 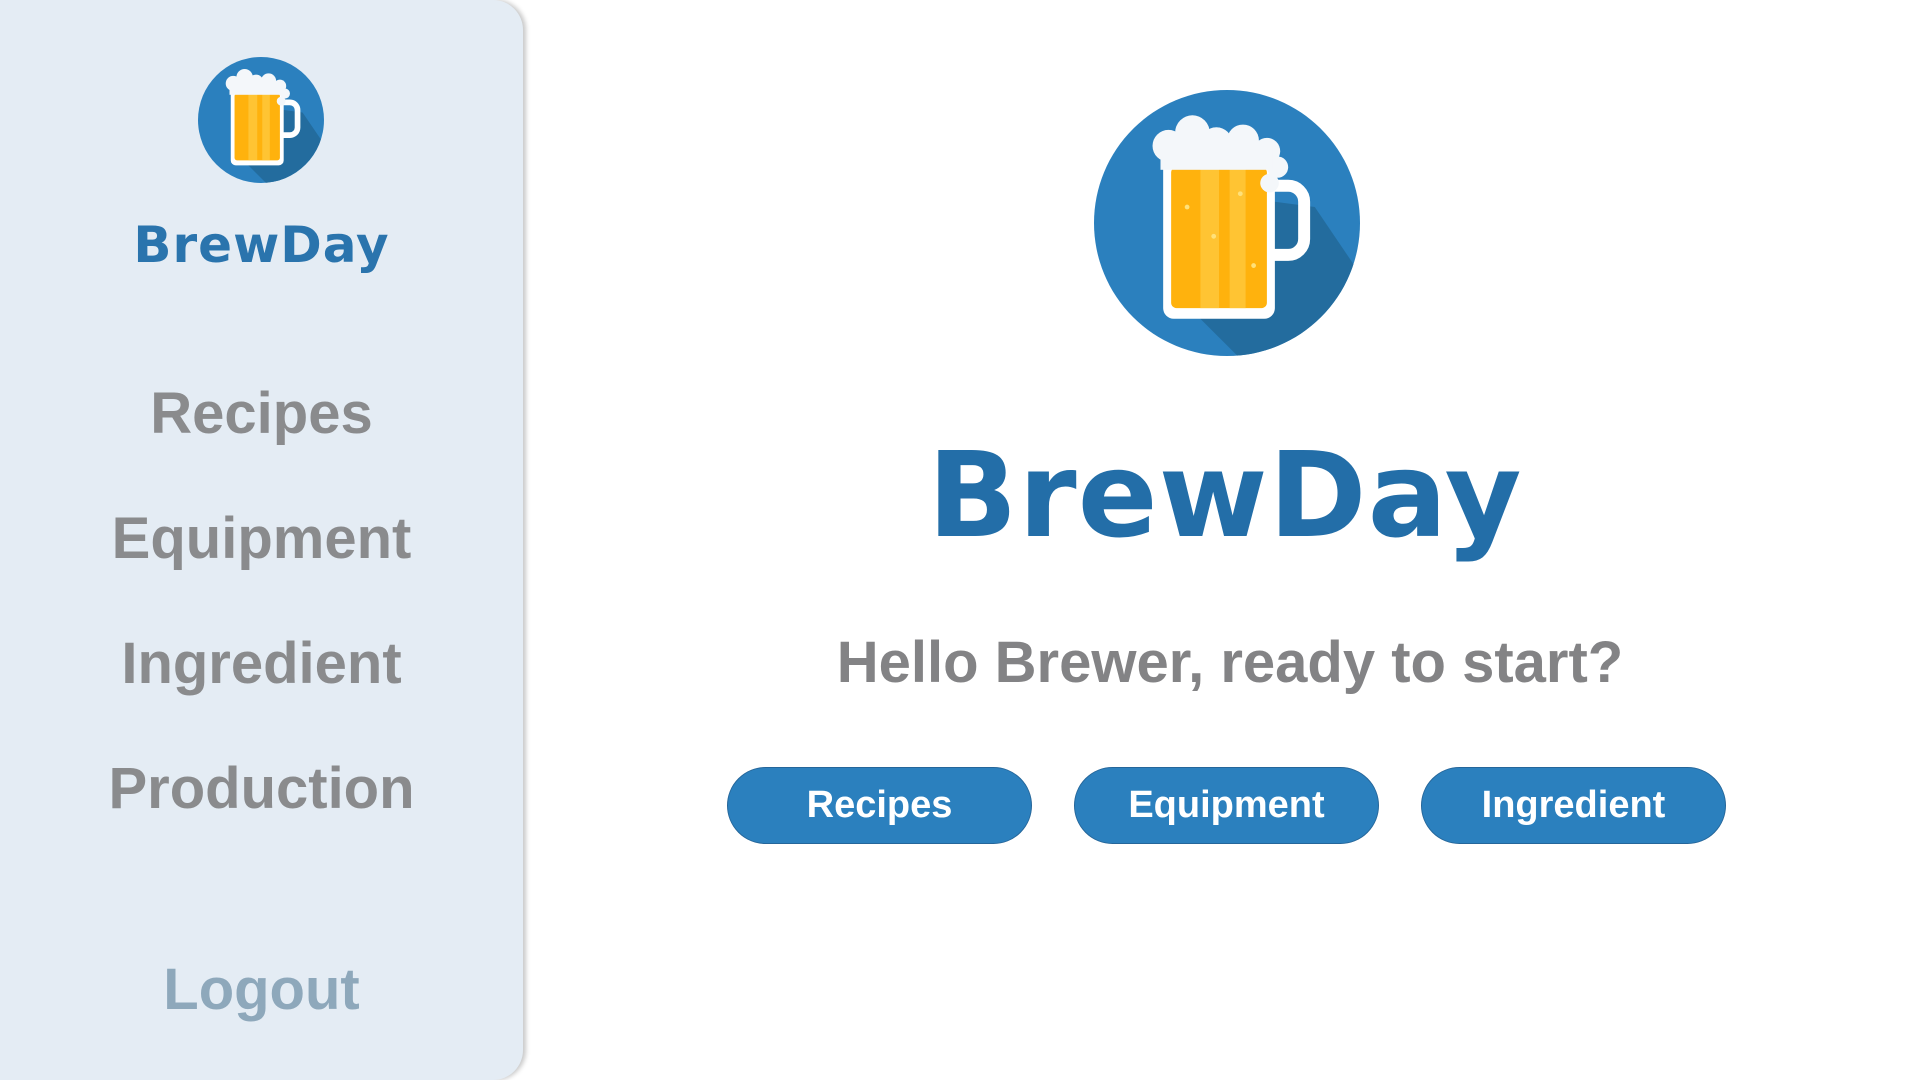 I want to click on recipes-button: Recipes, so click(x=879, y=805).